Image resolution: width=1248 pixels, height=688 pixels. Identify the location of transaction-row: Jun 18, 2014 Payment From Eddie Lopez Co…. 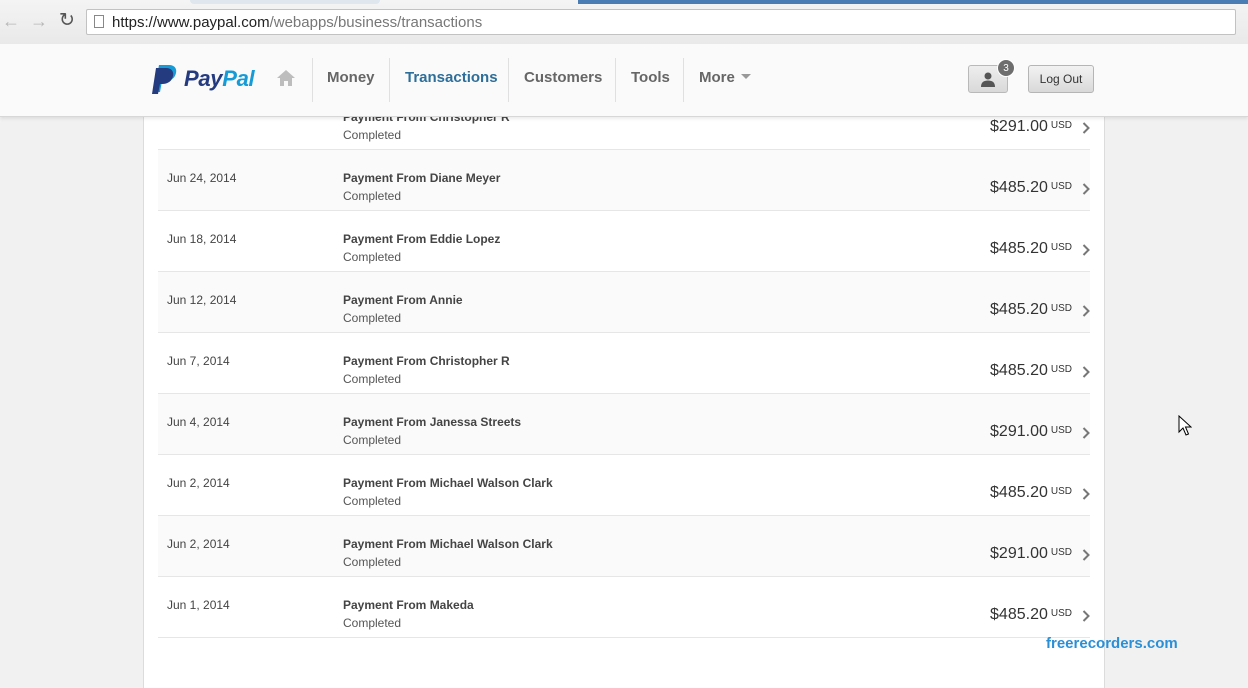
(624, 241).